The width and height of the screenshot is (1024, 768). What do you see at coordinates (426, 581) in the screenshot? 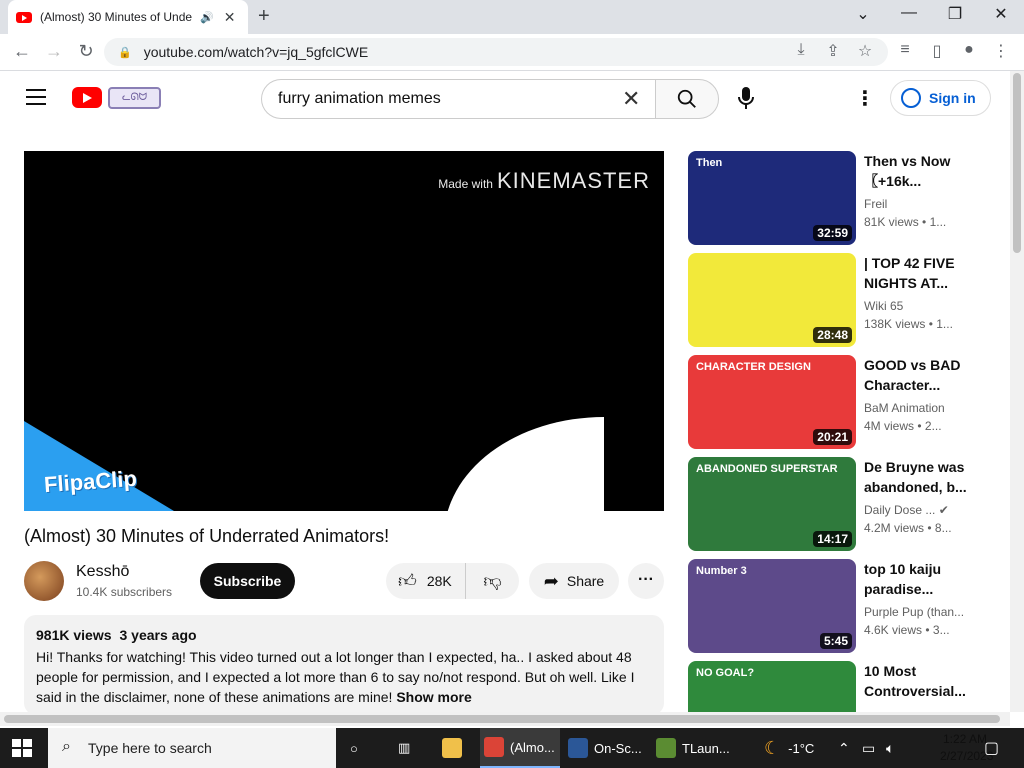
I see `like-button: 👍︎ 28K` at bounding box center [426, 581].